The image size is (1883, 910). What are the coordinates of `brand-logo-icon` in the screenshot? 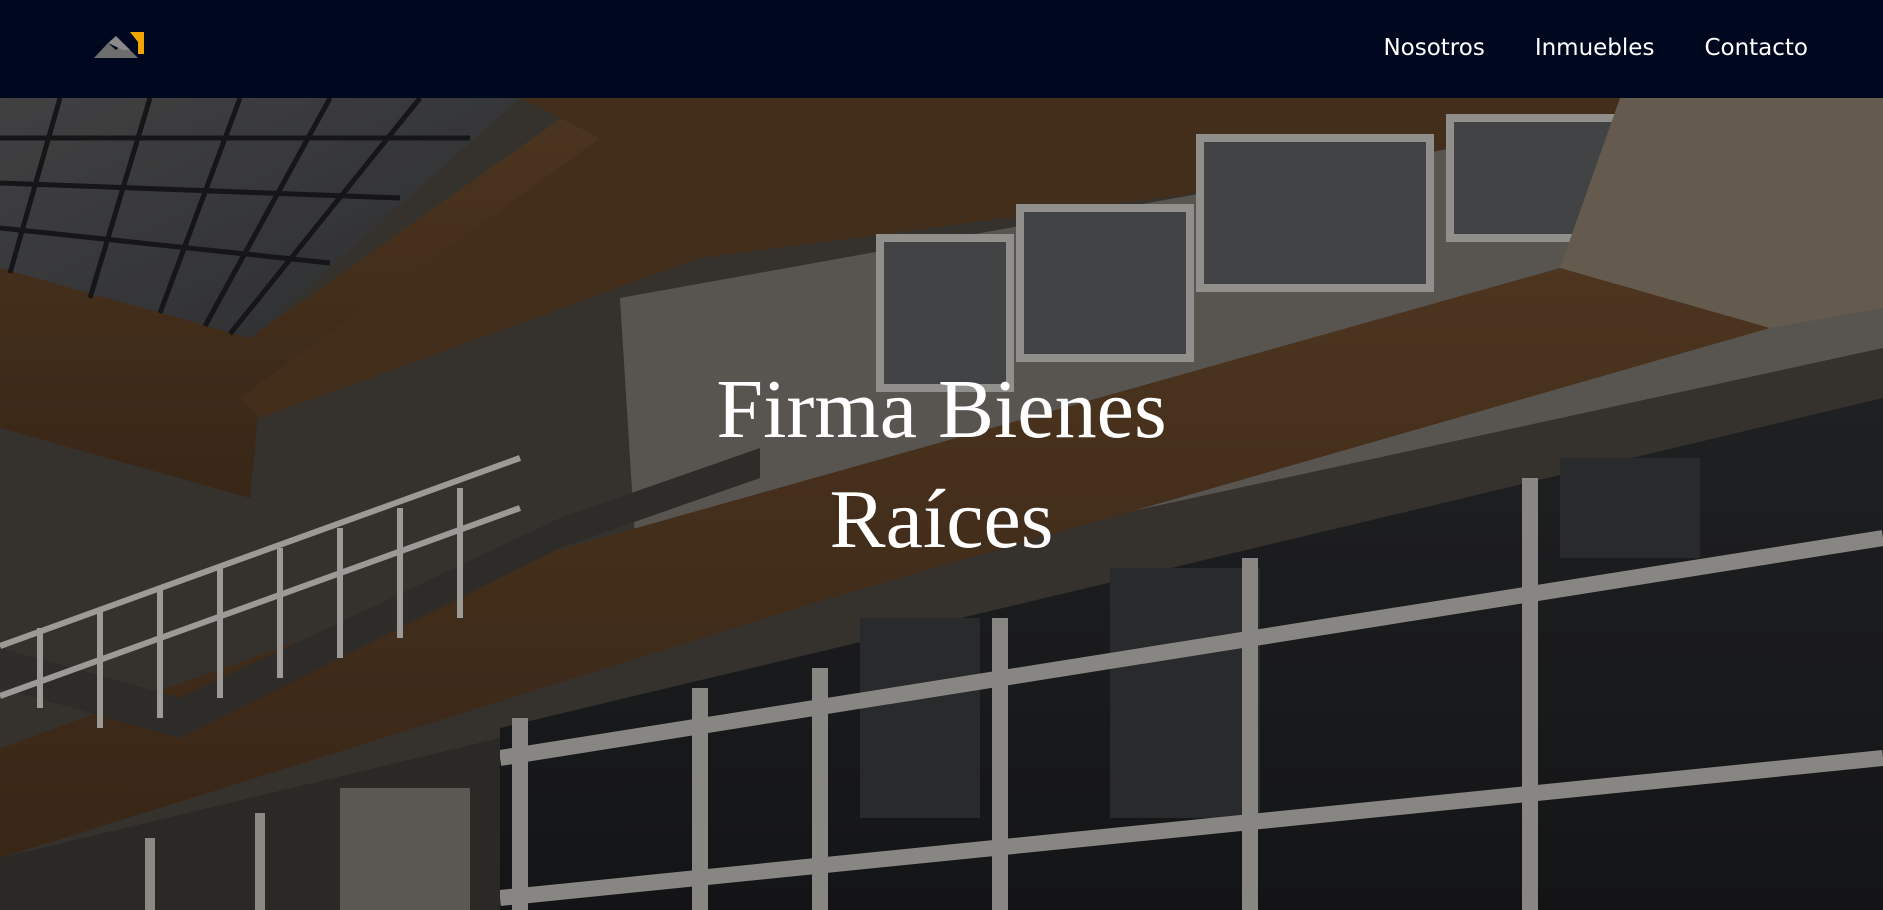 It's located at (120, 43).